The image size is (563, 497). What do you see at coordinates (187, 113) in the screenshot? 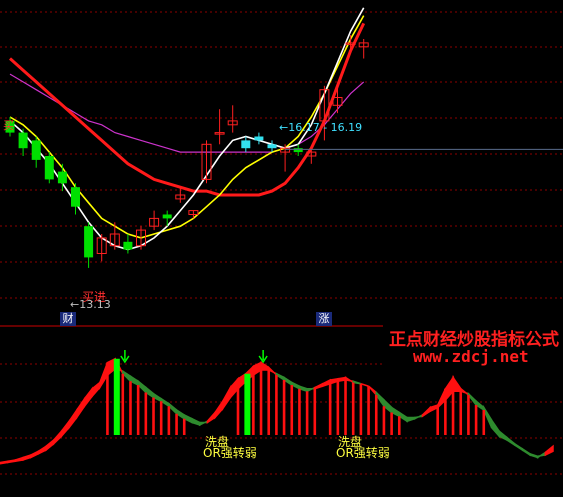
I see `ma-magenta-line` at bounding box center [187, 113].